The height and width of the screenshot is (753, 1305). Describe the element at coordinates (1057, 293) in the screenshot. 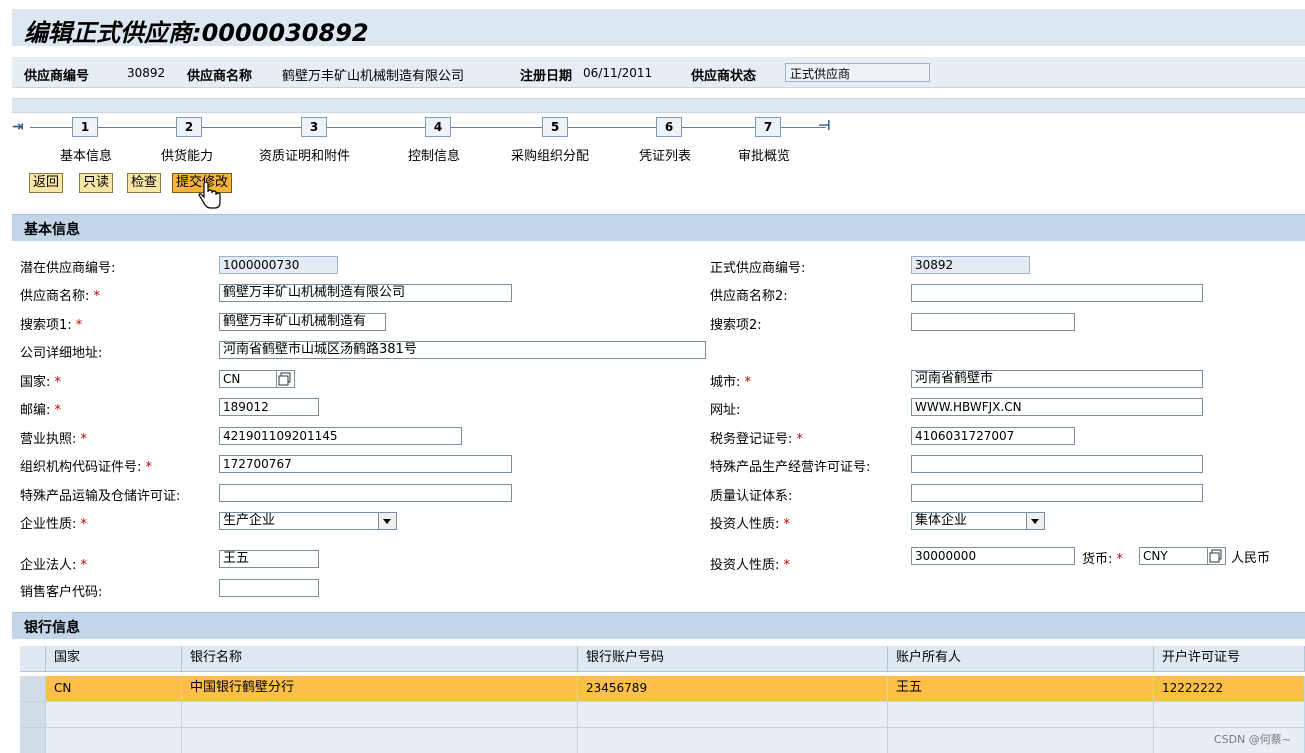

I see `supplier-name2-input` at that location.